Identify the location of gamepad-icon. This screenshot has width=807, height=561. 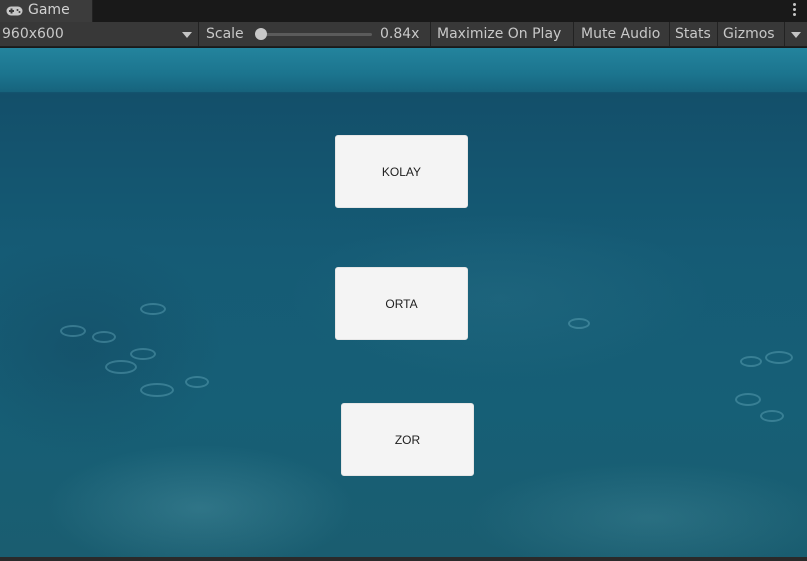
(14, 11).